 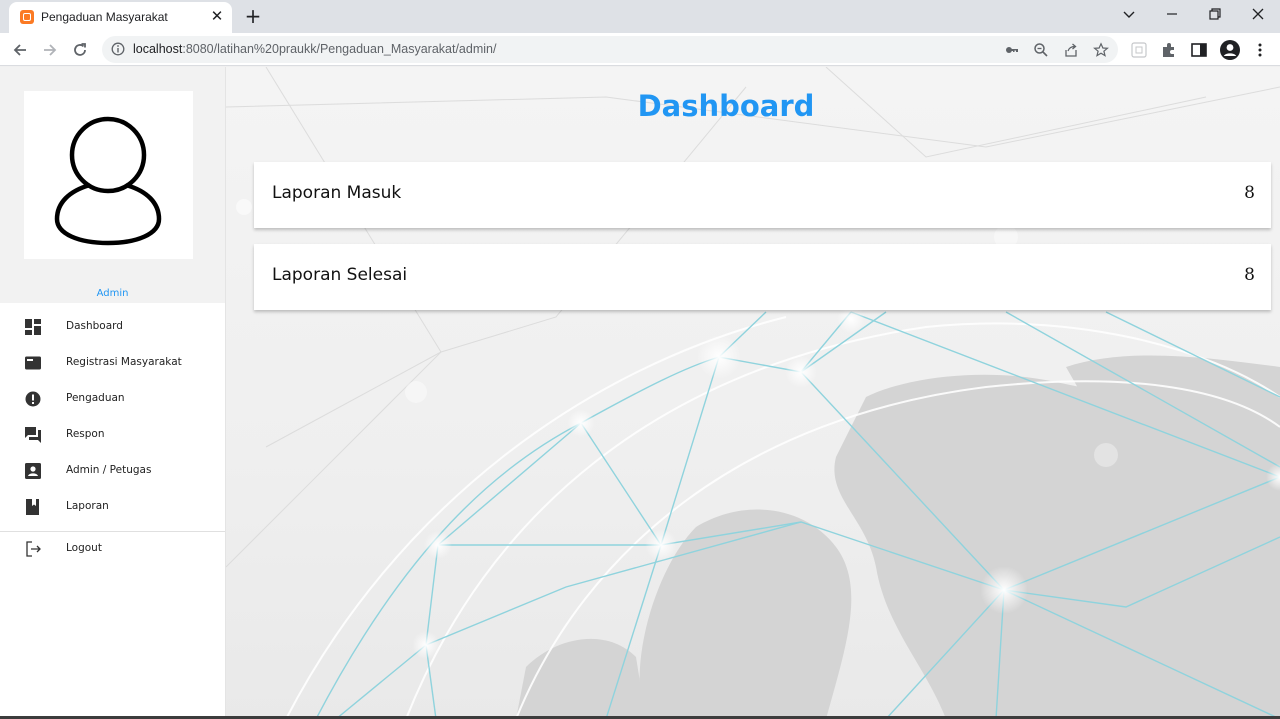 I want to click on xampp-favicon-icon, so click(x=27, y=17).